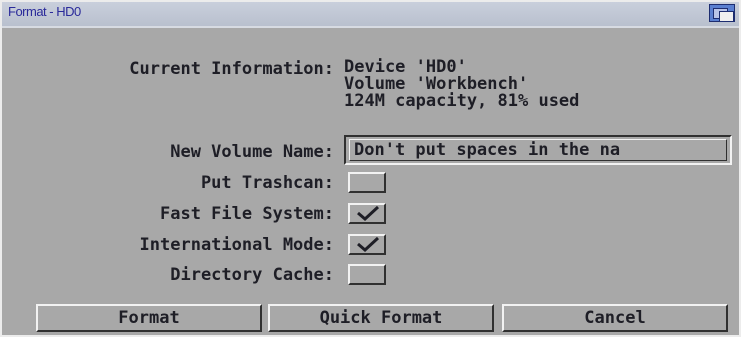  Describe the element at coordinates (247, 214) in the screenshot. I see `fast-file-system-label: Fast File System:` at that location.